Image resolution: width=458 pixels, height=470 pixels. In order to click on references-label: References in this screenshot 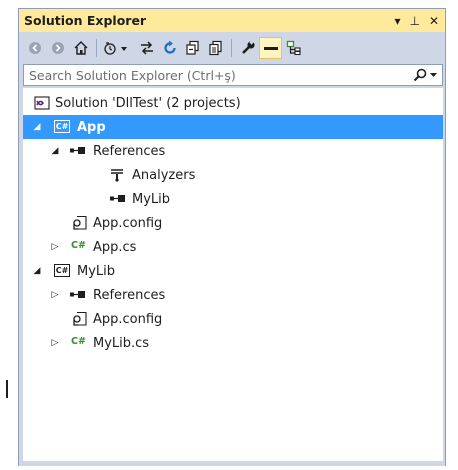, I will do `click(129, 151)`.